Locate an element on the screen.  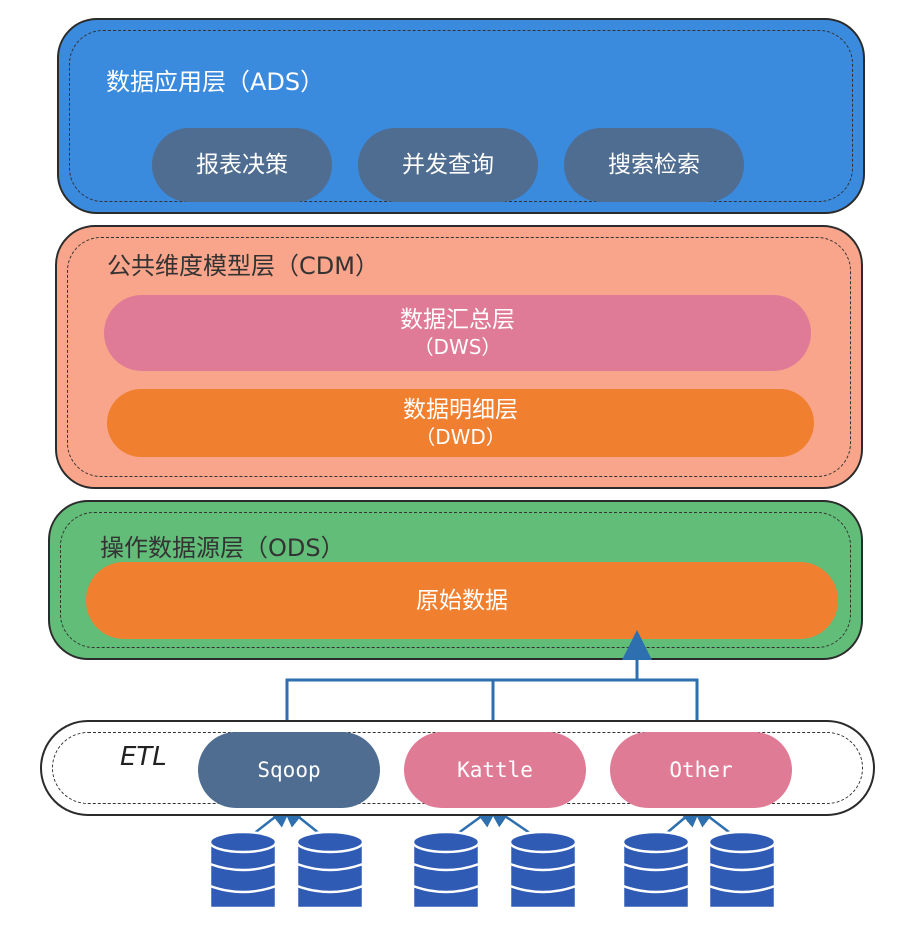
etl-tool-kattle: Kattle is located at coordinates (495, 770).